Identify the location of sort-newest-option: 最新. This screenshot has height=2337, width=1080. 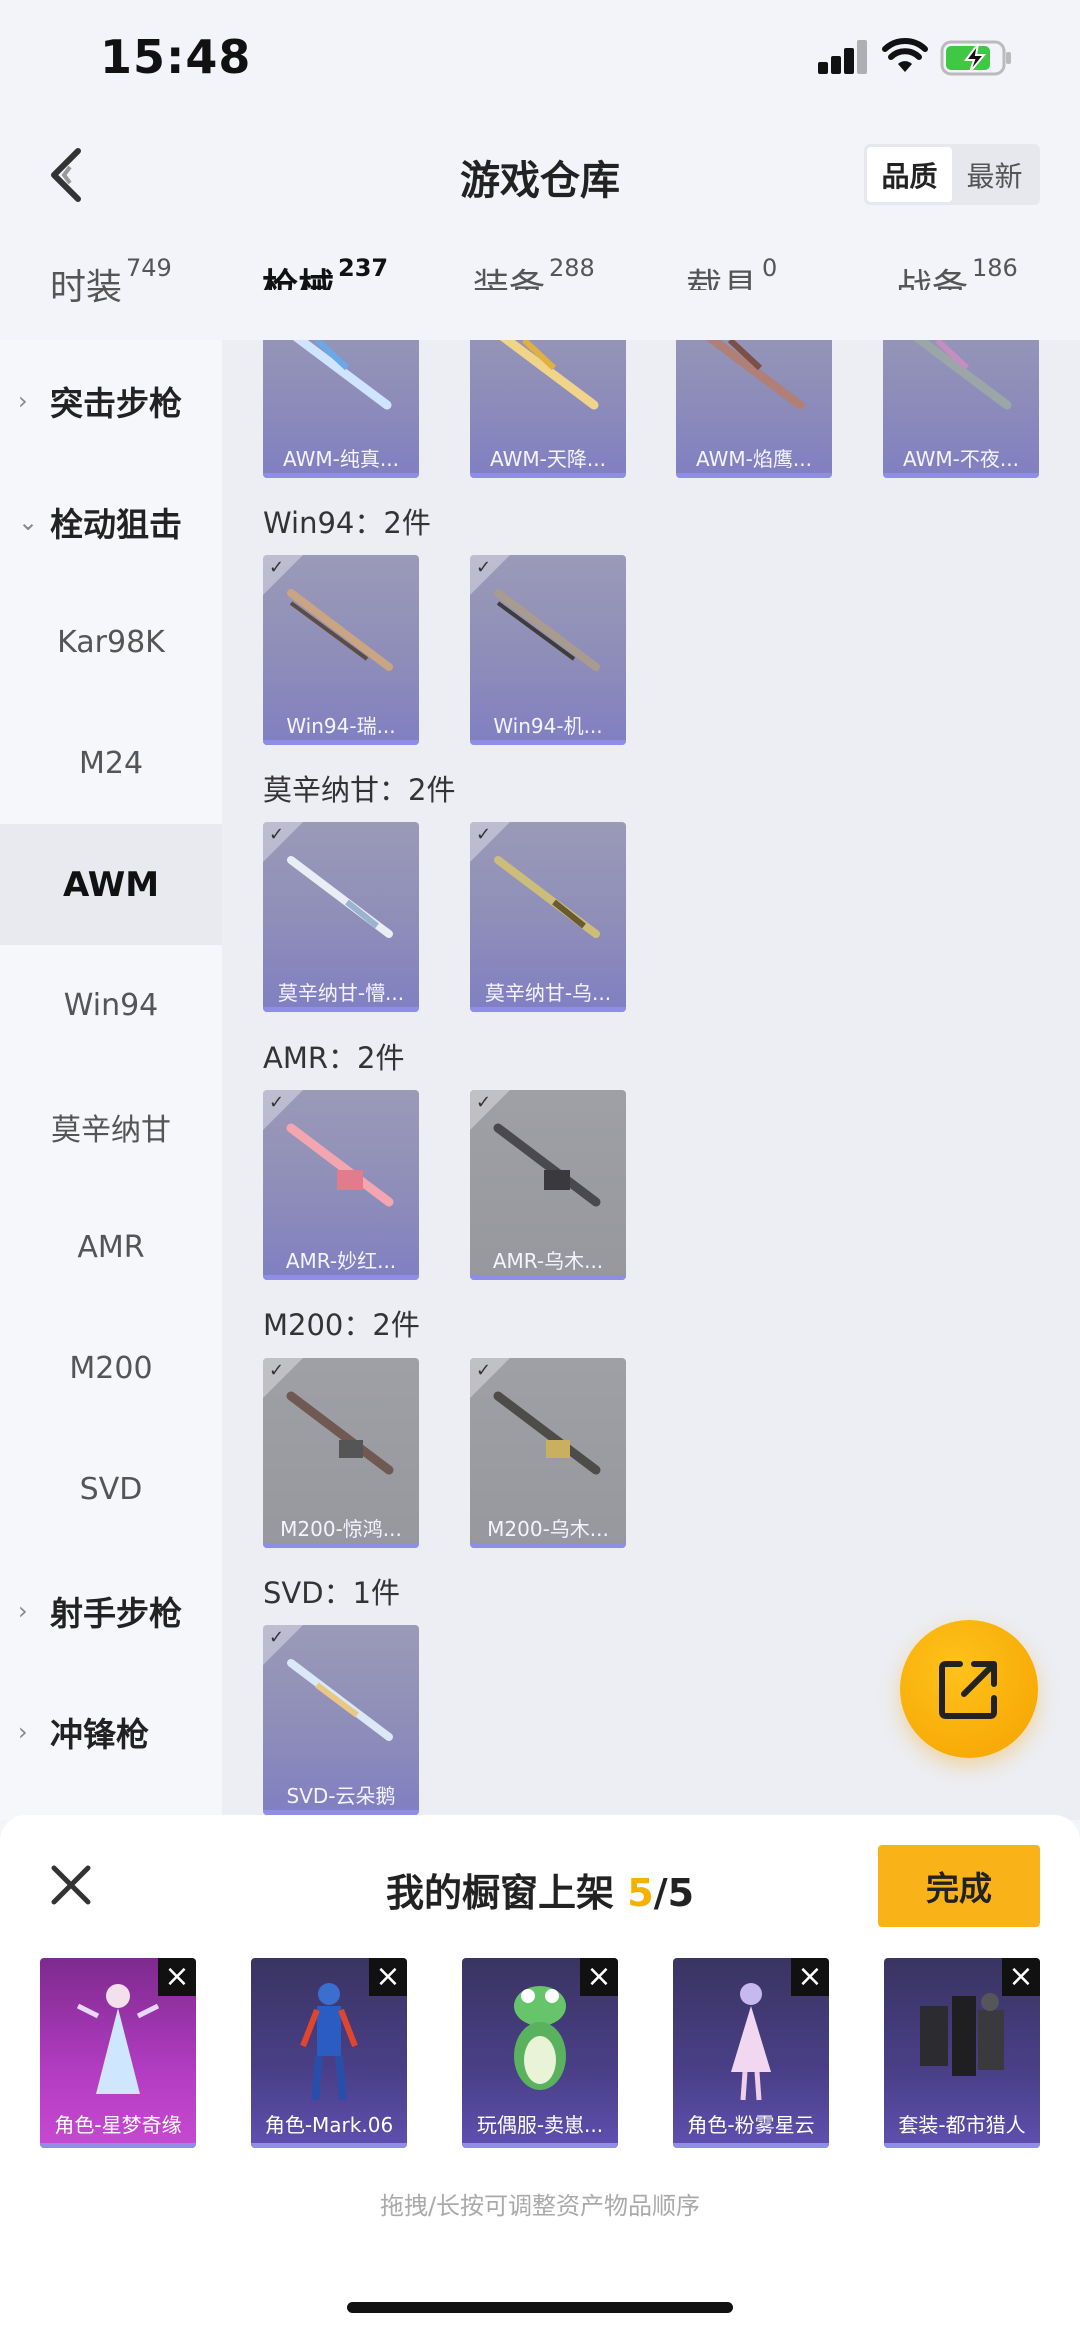
(994, 174).